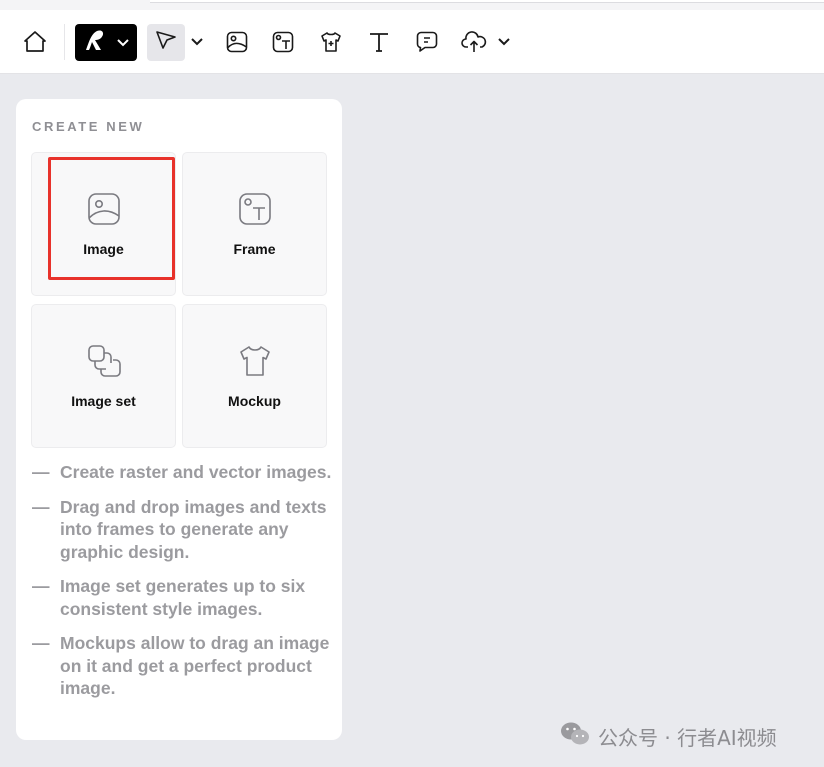 The image size is (824, 767). I want to click on watermark-text: 公众号 · 行者AI视频, so click(687, 738).